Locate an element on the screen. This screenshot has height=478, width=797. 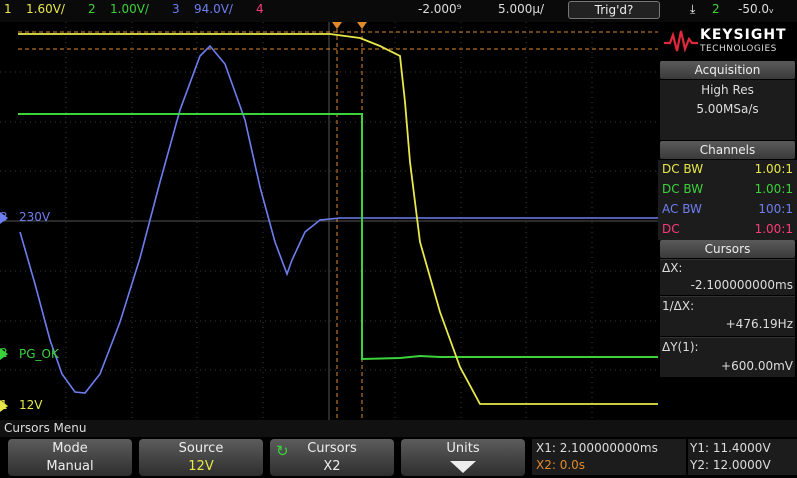
ch3-marker: 3 is located at coordinates (4, 217).